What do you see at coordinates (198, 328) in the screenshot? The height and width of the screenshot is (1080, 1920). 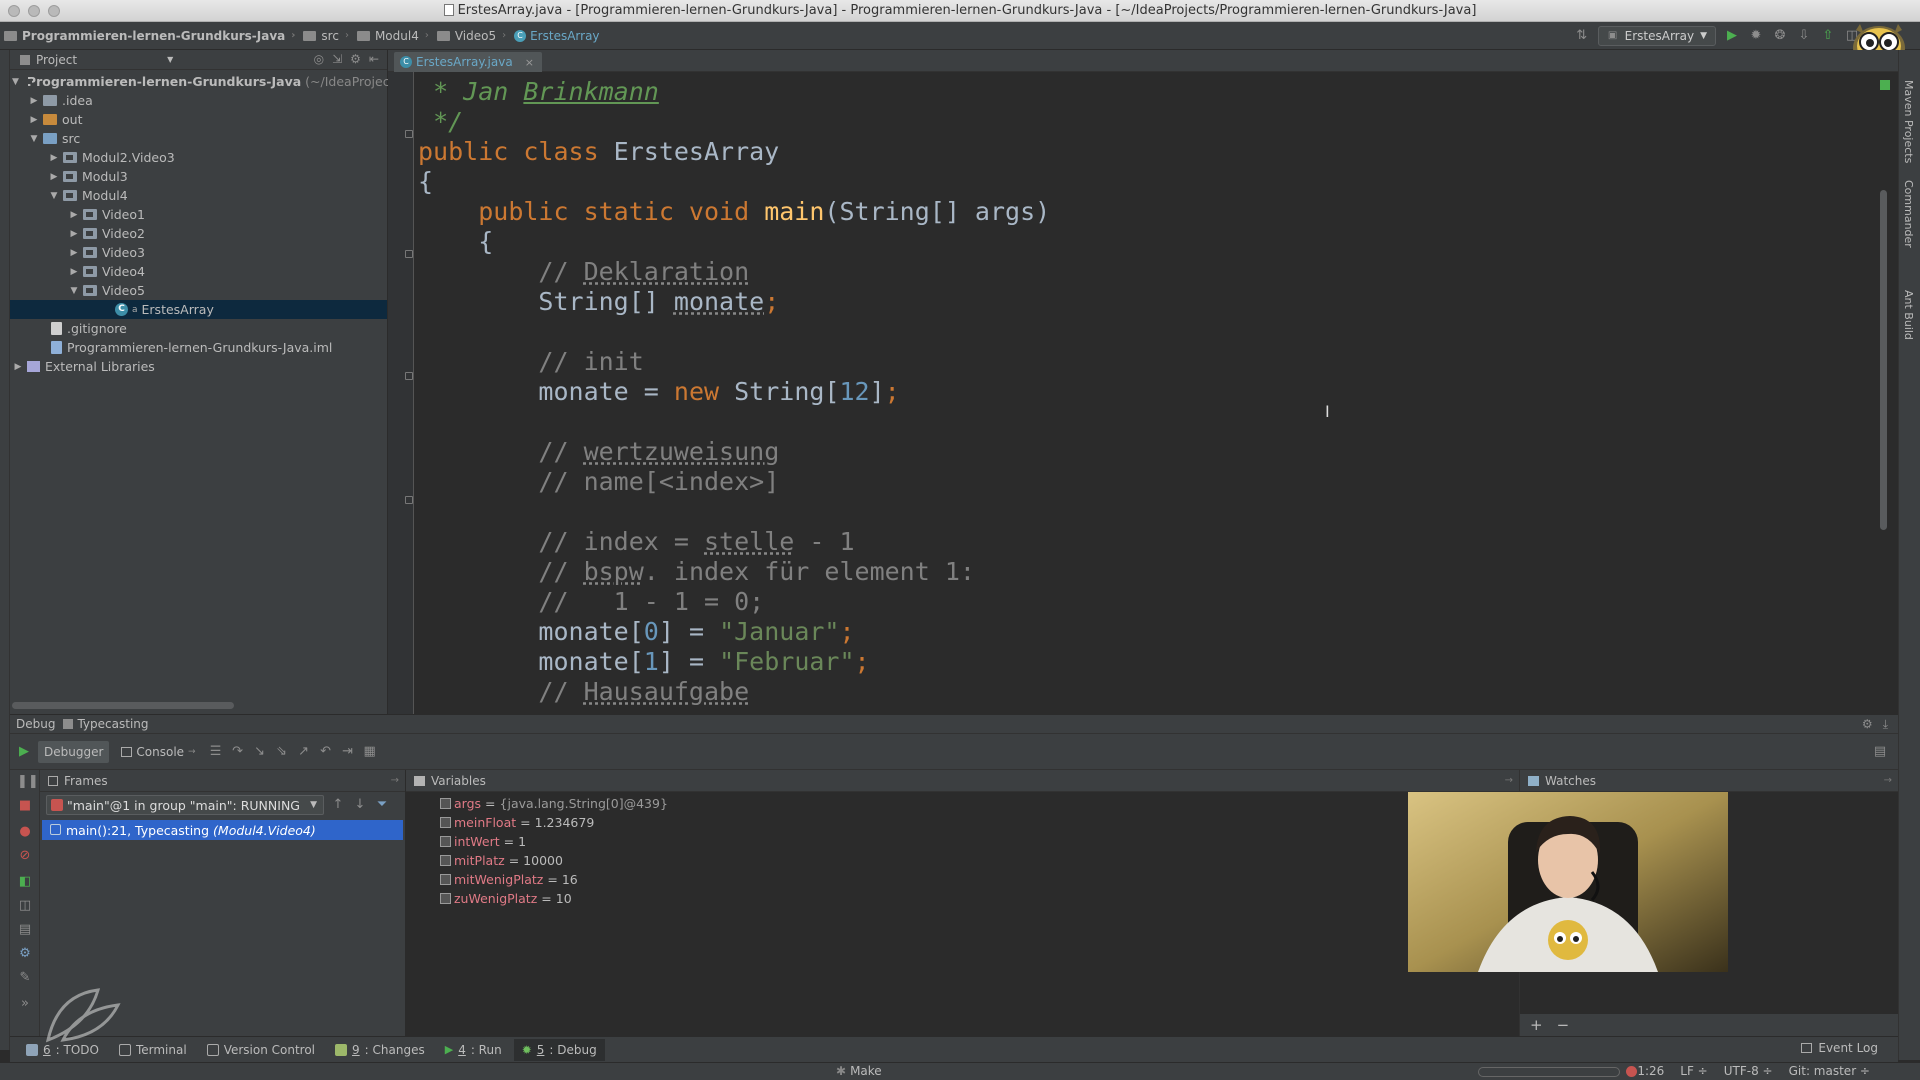 I see `tree-item-gitignore: .gitignore` at bounding box center [198, 328].